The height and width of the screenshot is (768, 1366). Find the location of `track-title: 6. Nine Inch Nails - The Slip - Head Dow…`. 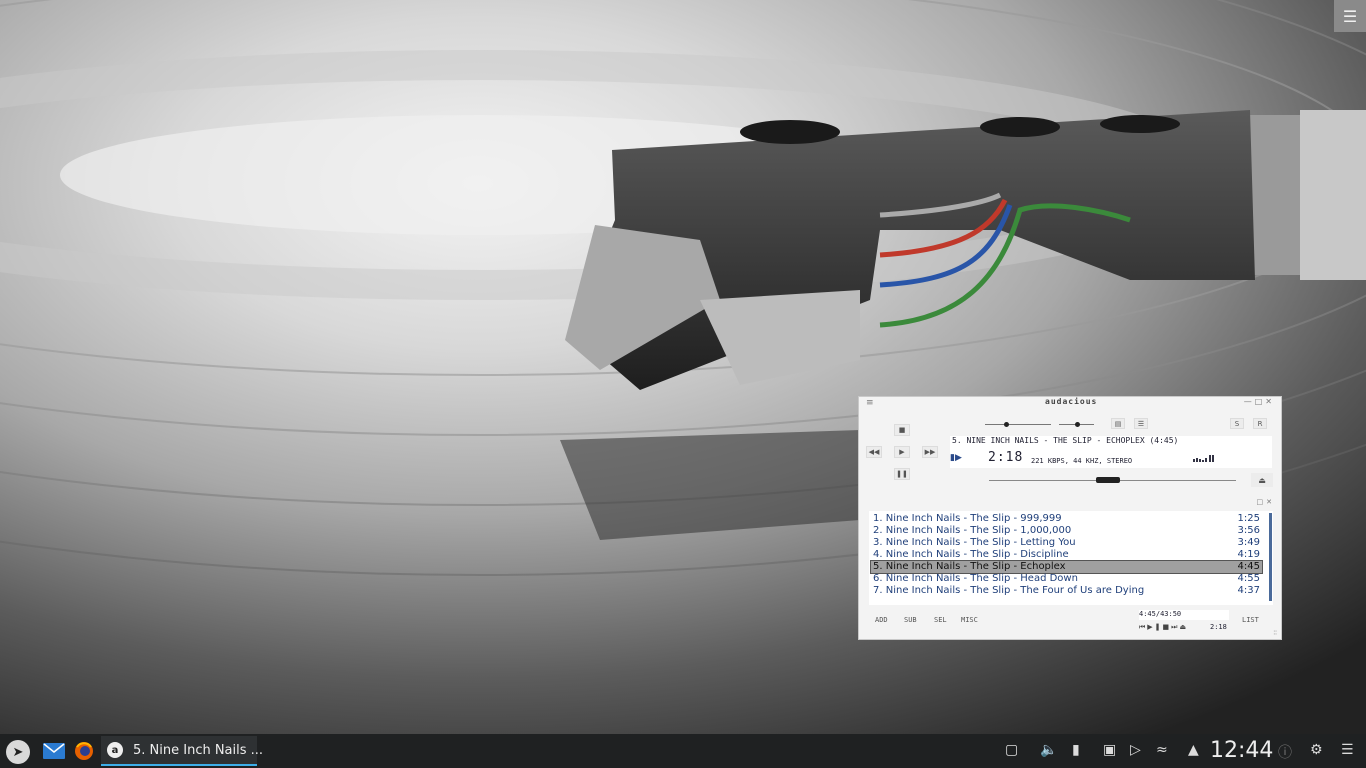

track-title: 6. Nine Inch Nails - The Slip - Head Dow… is located at coordinates (975, 578).